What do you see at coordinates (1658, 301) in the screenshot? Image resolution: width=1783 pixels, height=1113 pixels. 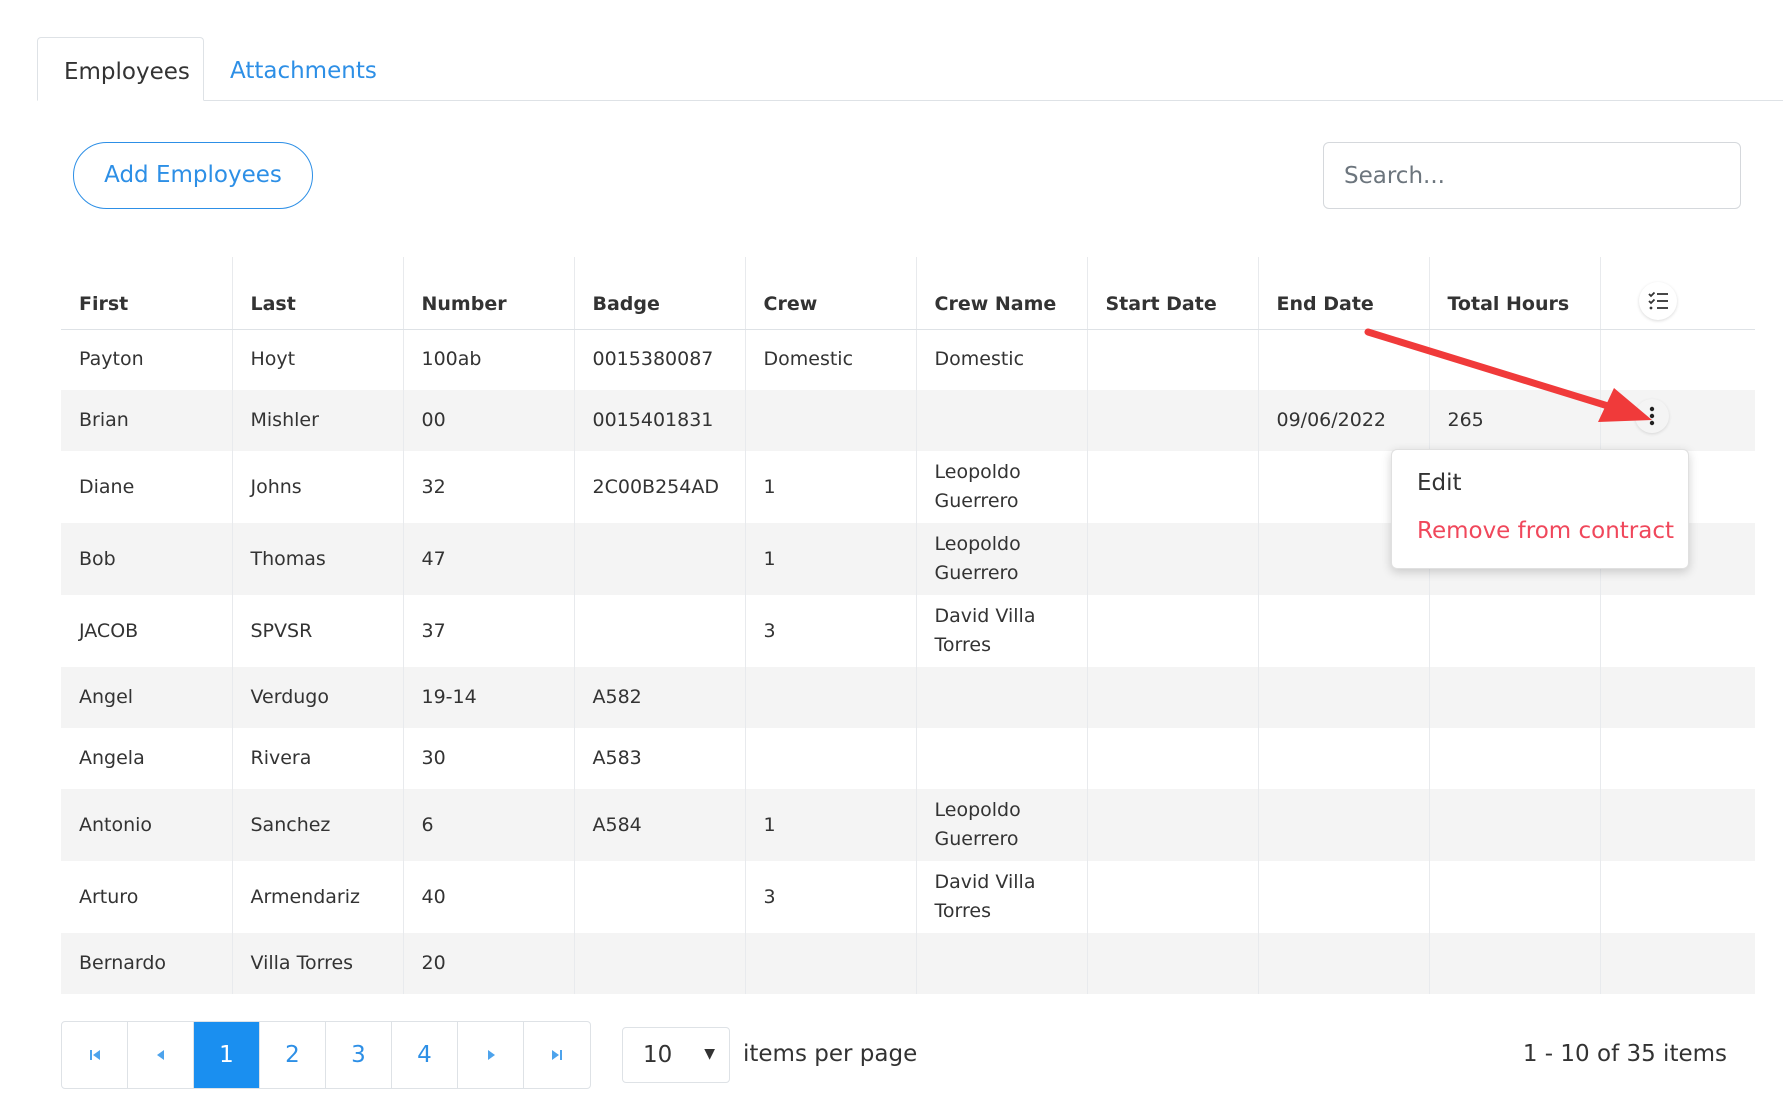 I see `checklist-icon` at bounding box center [1658, 301].